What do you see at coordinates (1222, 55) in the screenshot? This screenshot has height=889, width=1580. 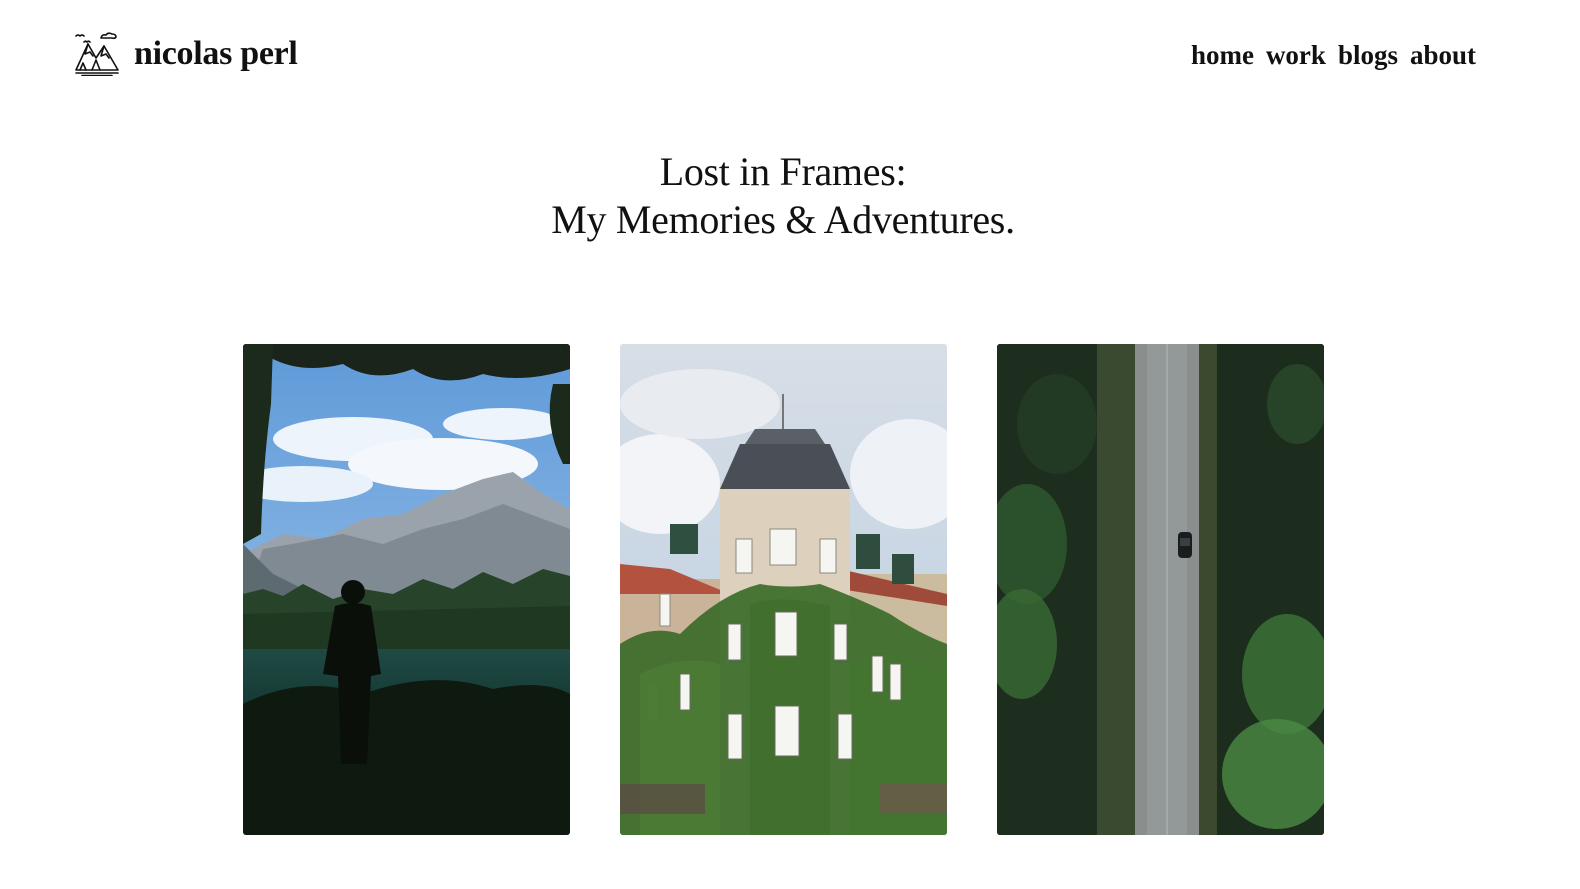 I see `nav-link-home: home` at bounding box center [1222, 55].